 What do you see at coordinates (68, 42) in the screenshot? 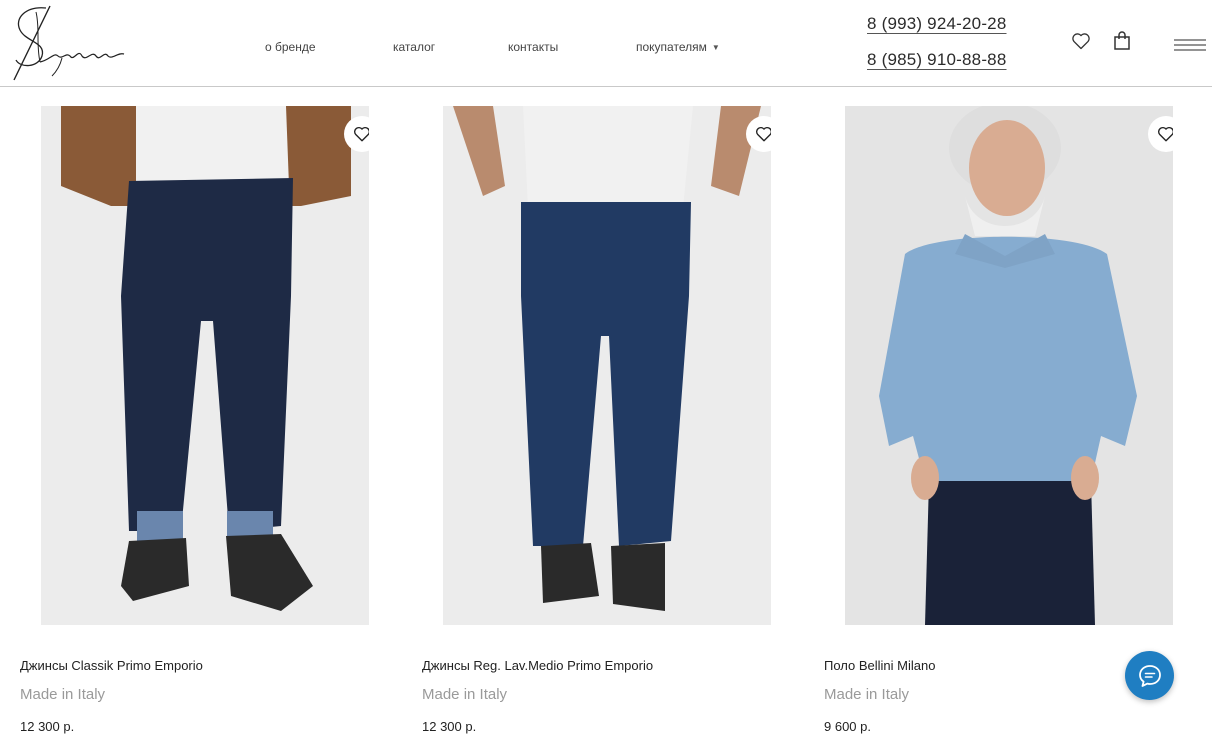
I see `brand-logo` at bounding box center [68, 42].